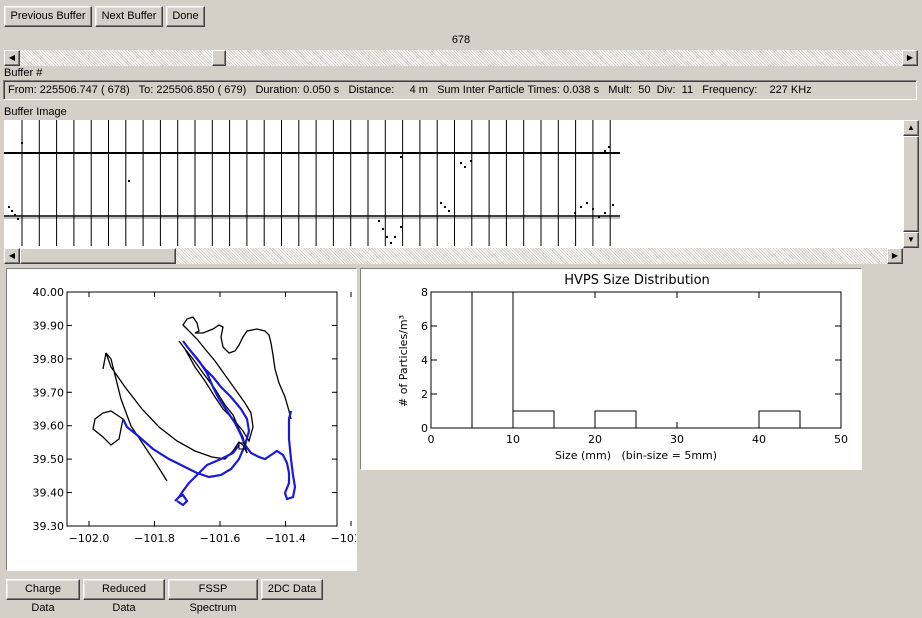  What do you see at coordinates (12, 58) in the screenshot?
I see `slider-left-arrow-icon: ◀` at bounding box center [12, 58].